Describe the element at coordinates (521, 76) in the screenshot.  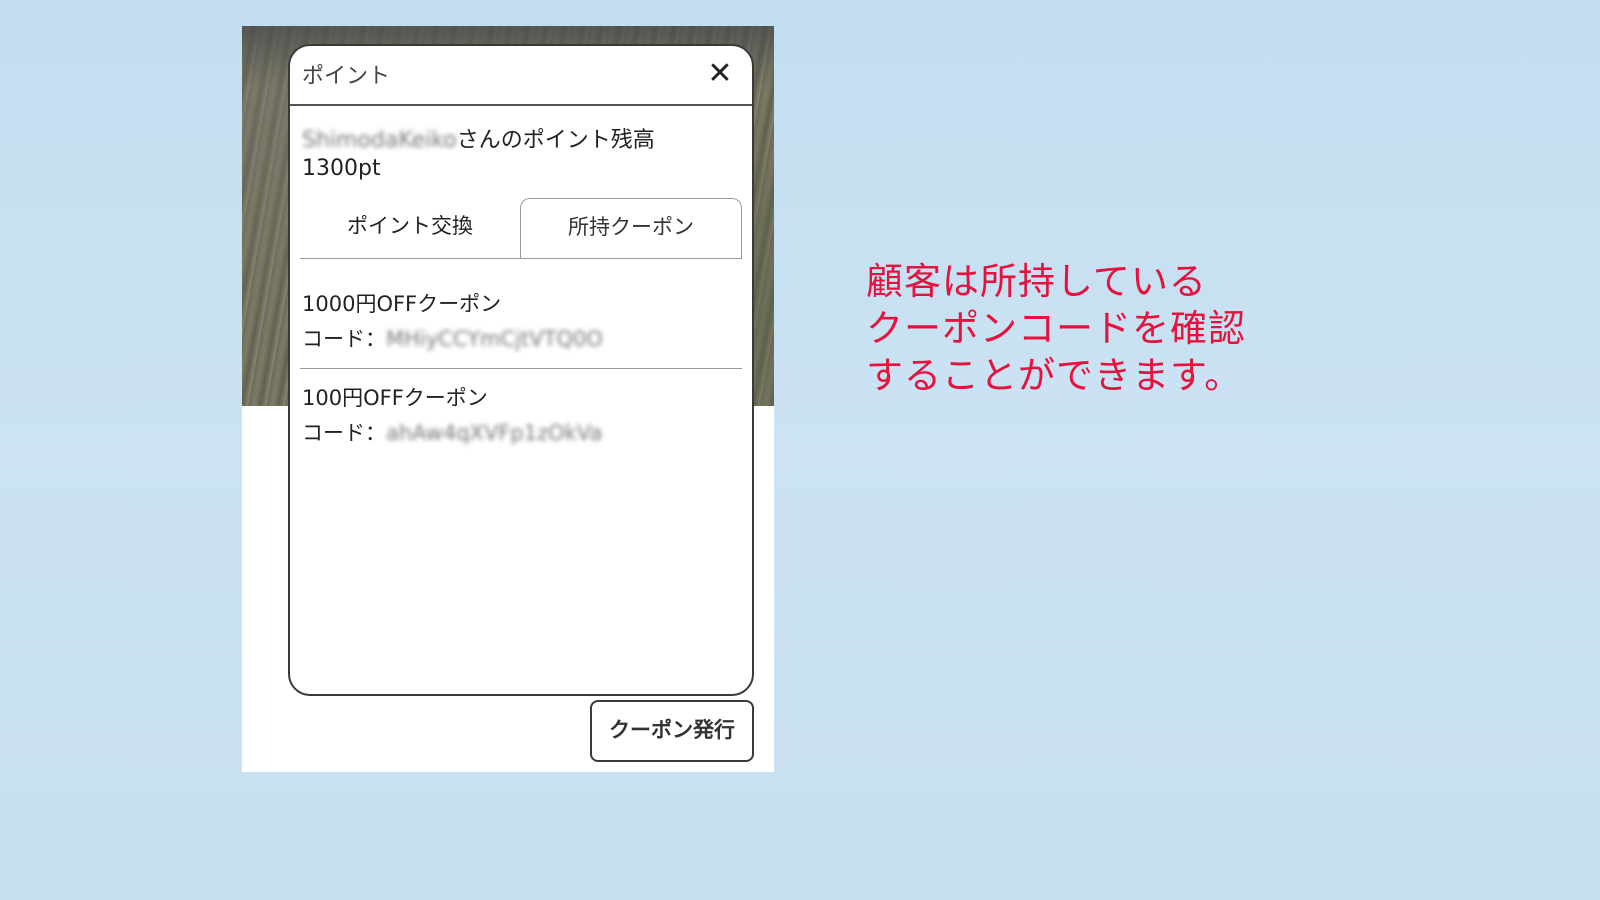
I see `modal-header: ポイント ✕` at that location.